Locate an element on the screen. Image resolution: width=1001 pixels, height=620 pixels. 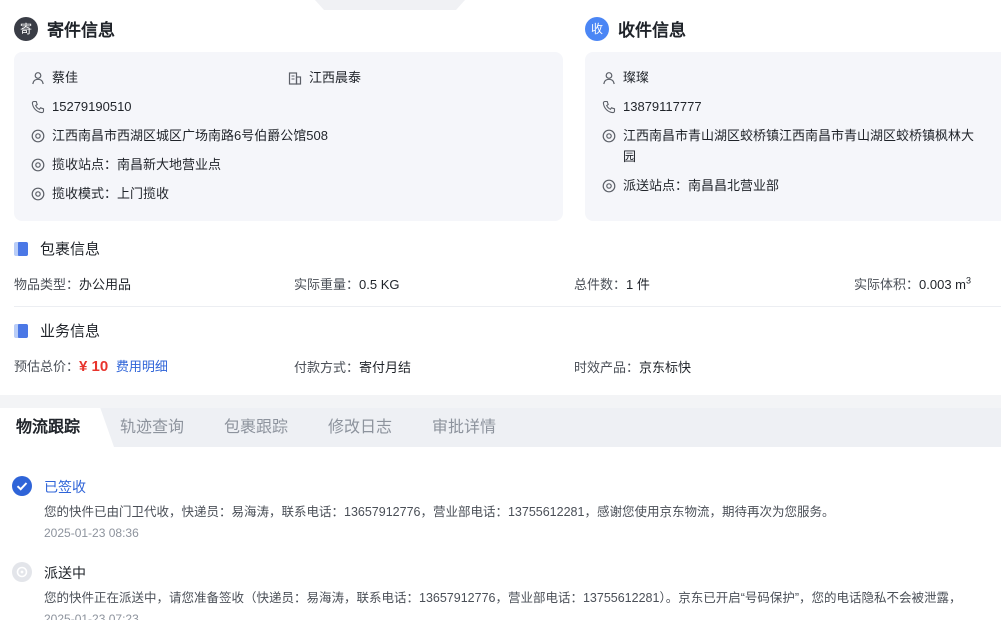
receiver-name: 璨璨 is located at coordinates (636, 77).